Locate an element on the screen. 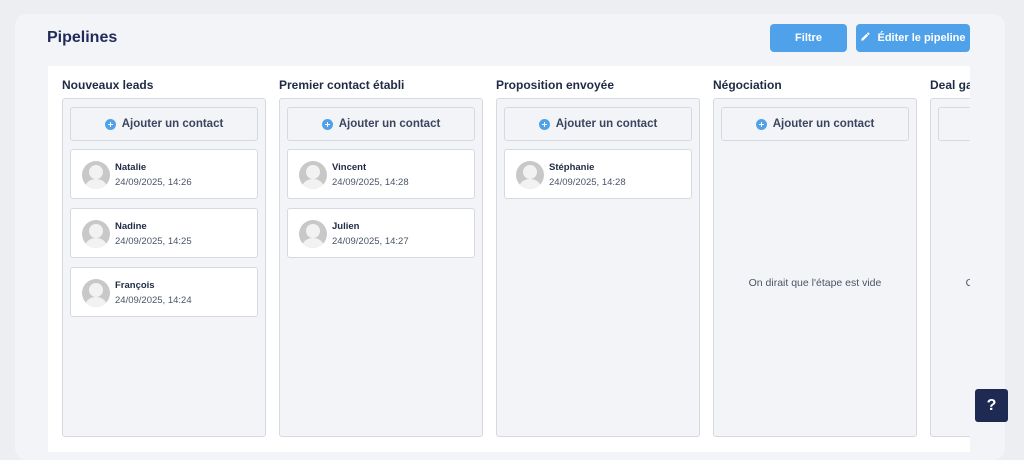 This screenshot has height=460, width=1024. contact-name: Nadine is located at coordinates (131, 226).